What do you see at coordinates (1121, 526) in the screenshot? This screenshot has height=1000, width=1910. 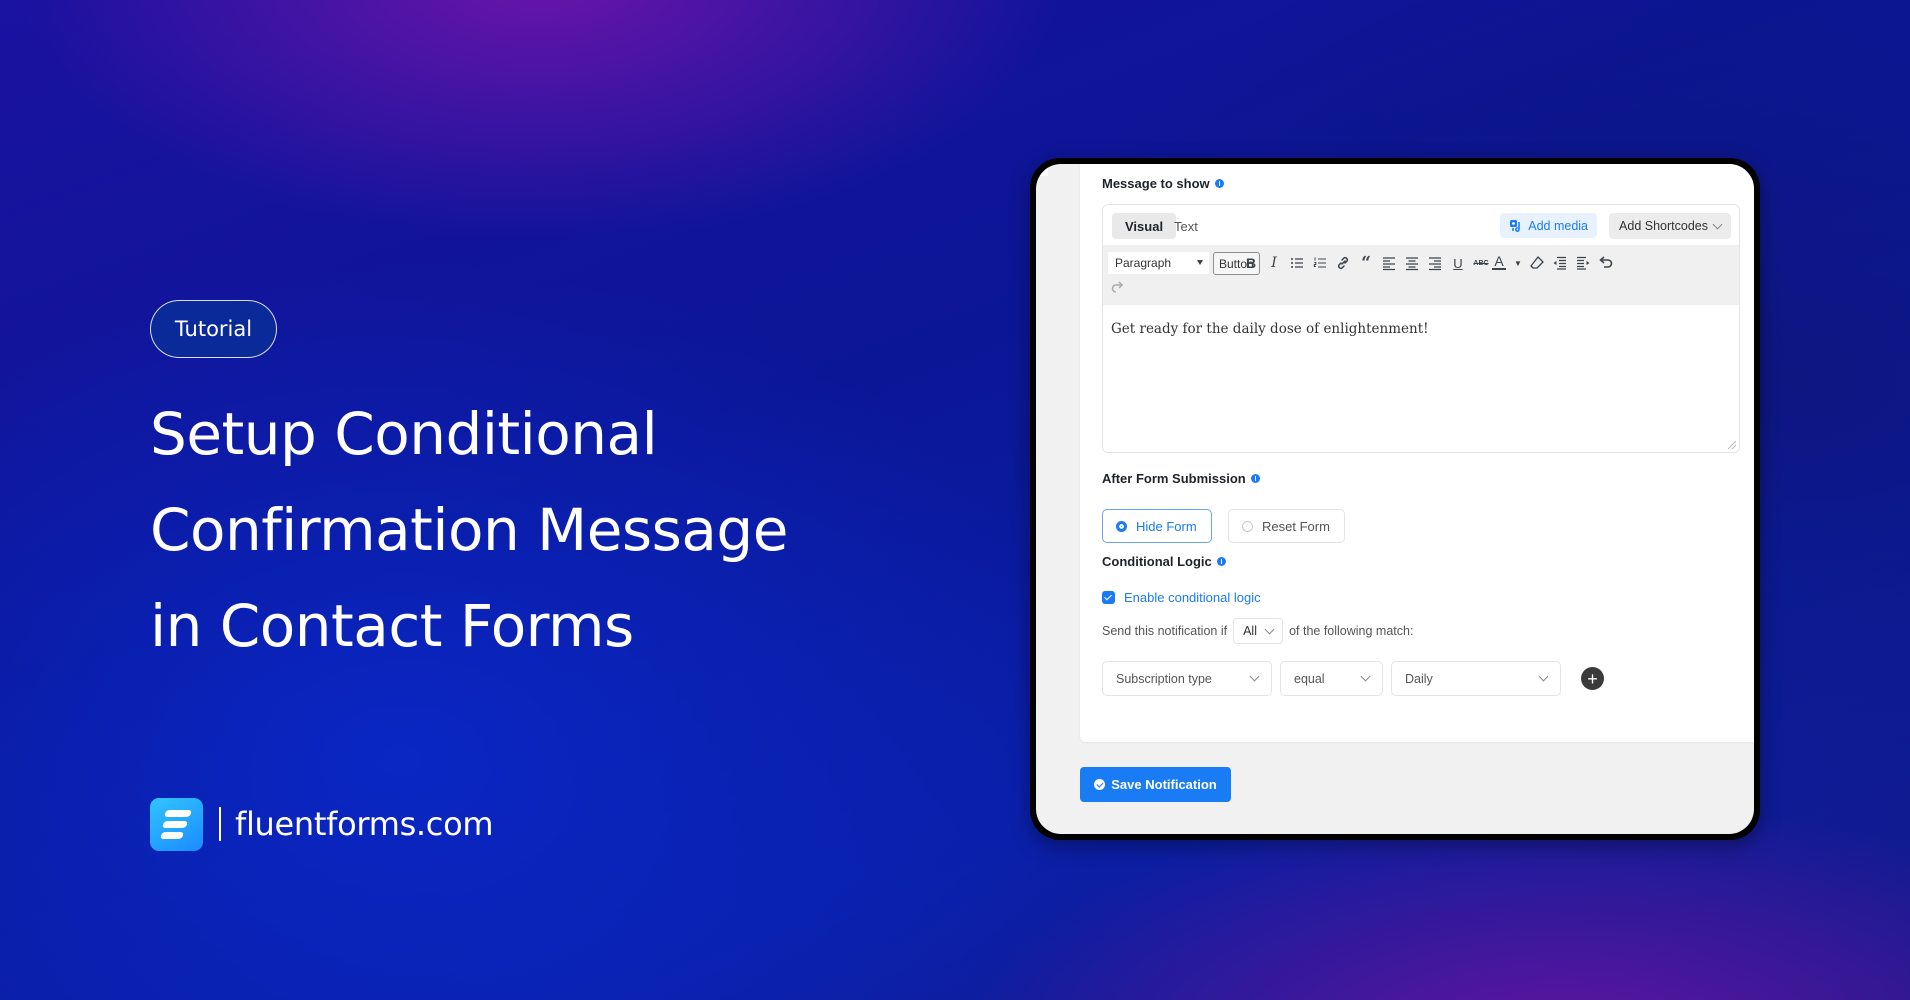 I see `radio-selected-icon` at bounding box center [1121, 526].